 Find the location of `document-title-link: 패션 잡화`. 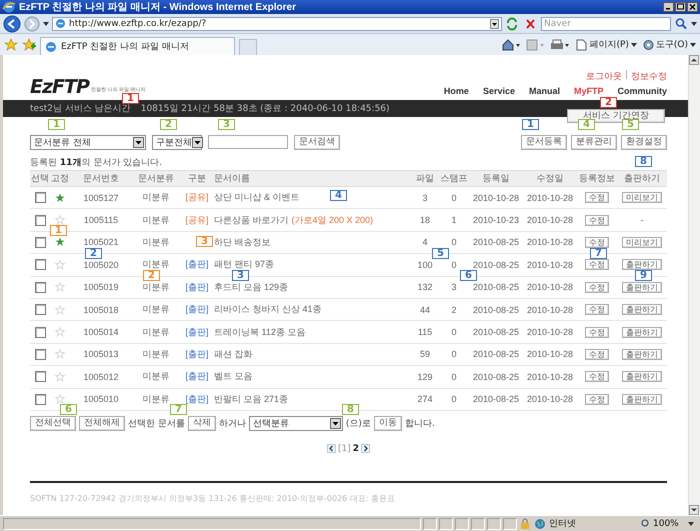

document-title-link: 패션 잡화 is located at coordinates (233, 354).